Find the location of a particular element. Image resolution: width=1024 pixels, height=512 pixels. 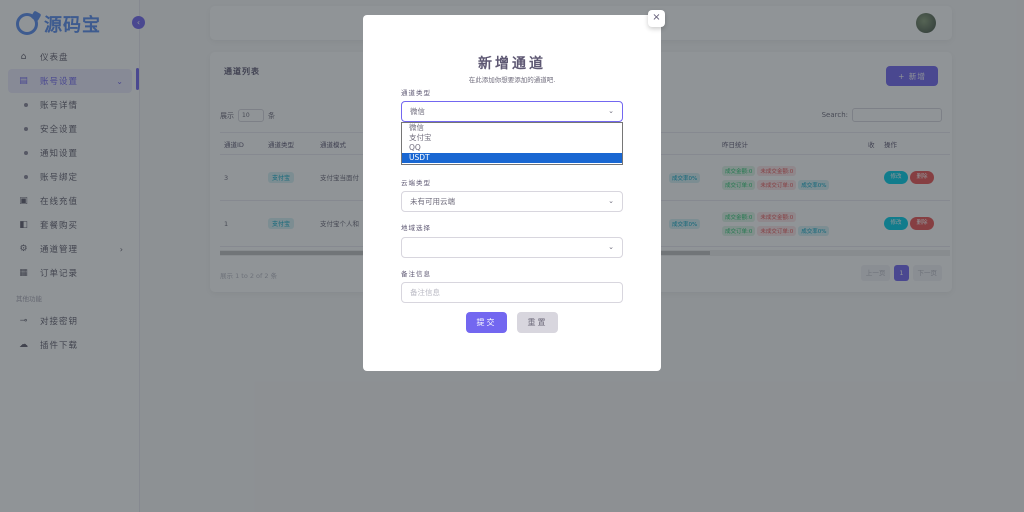

channel-type-select: 微信 ⌄ is located at coordinates (512, 111).